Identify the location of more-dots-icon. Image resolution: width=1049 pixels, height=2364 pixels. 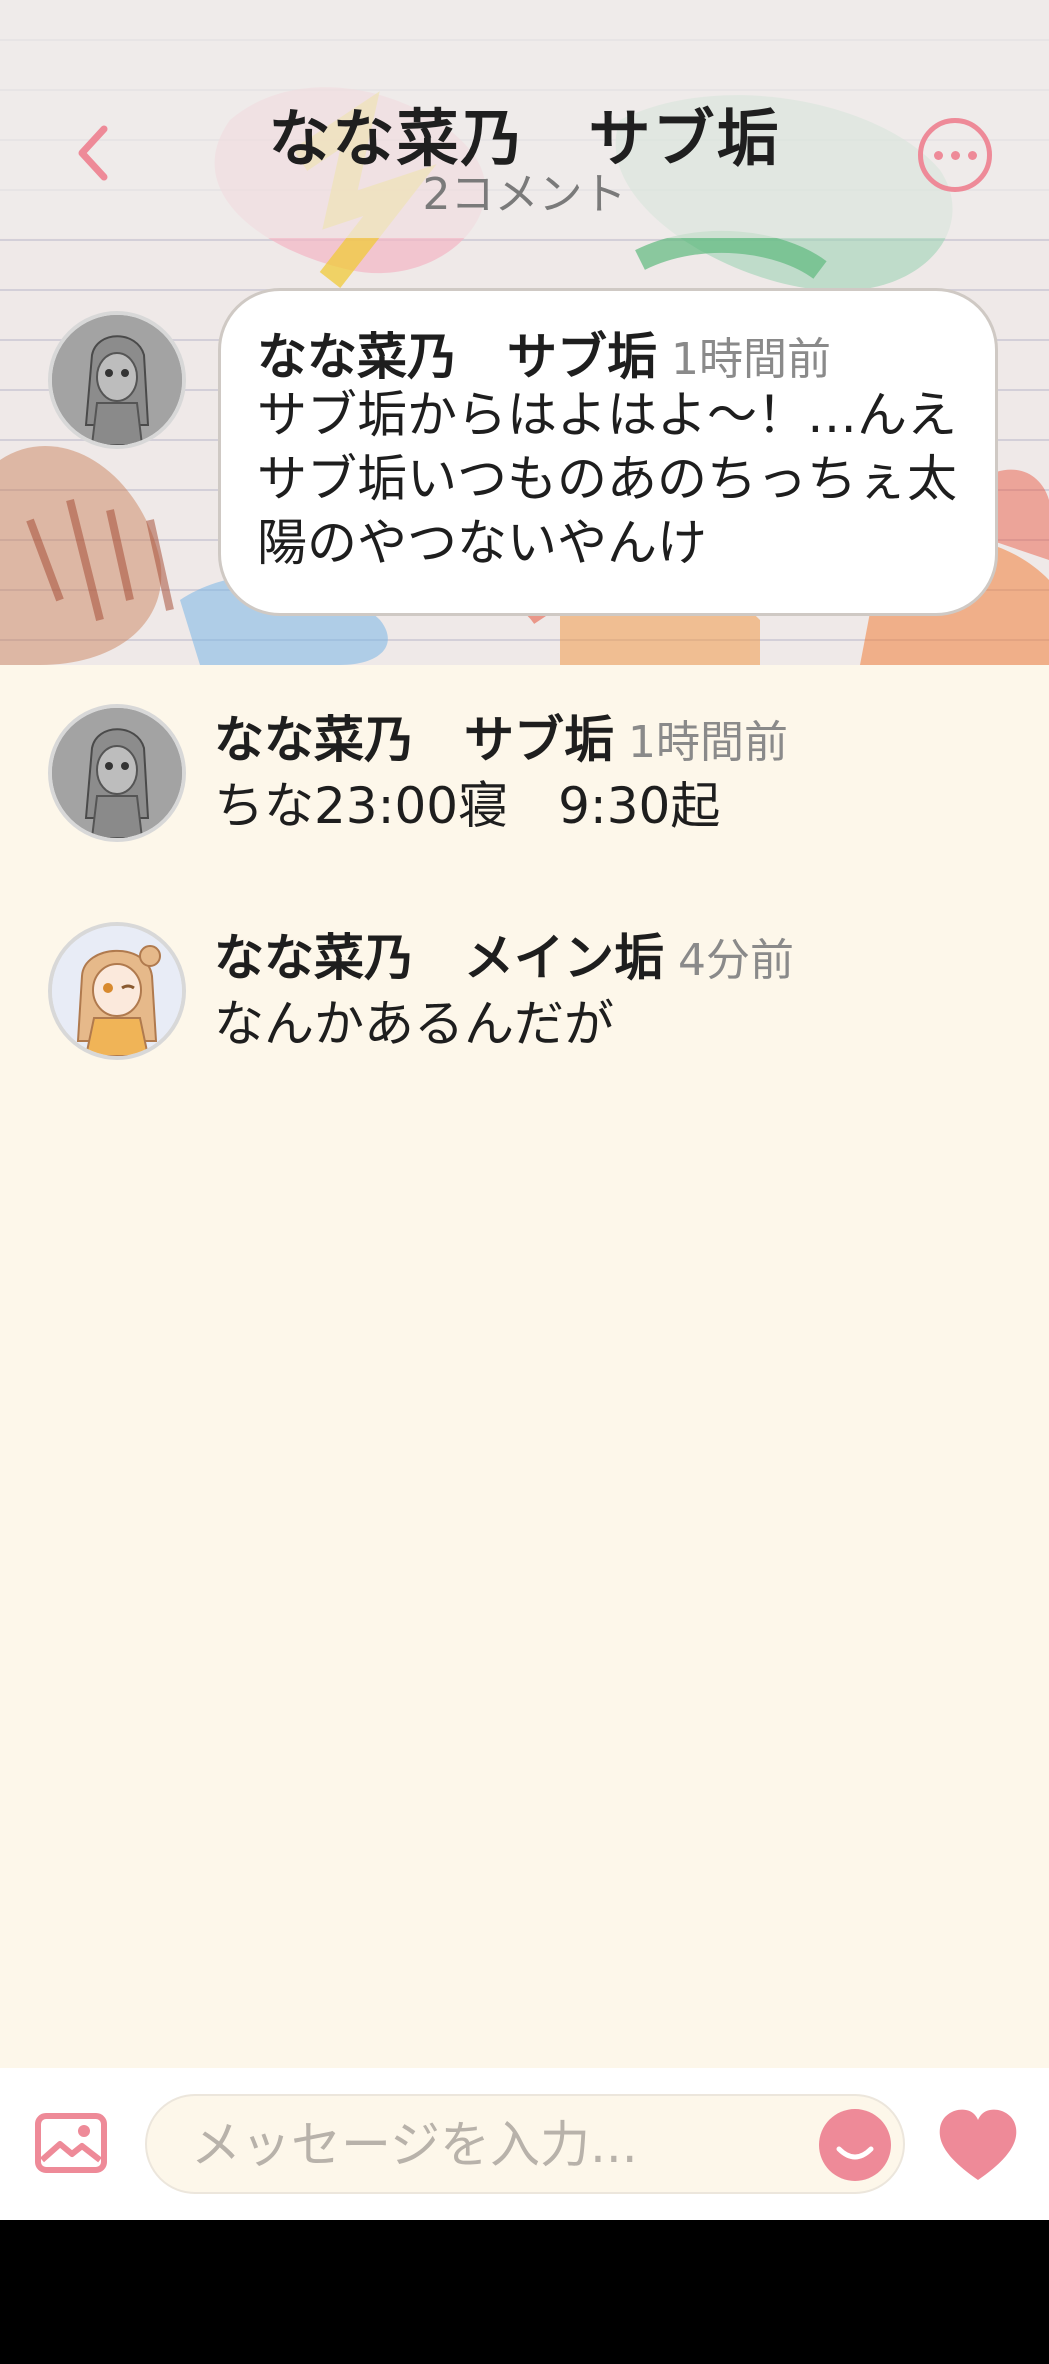
(938, 155).